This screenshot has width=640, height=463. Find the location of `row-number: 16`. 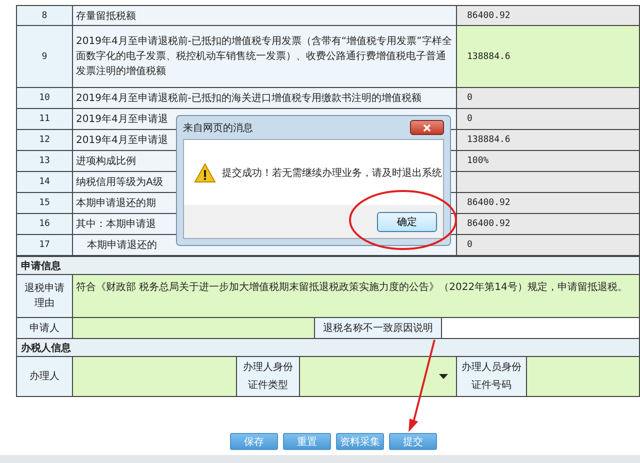

row-number: 16 is located at coordinates (45, 224).